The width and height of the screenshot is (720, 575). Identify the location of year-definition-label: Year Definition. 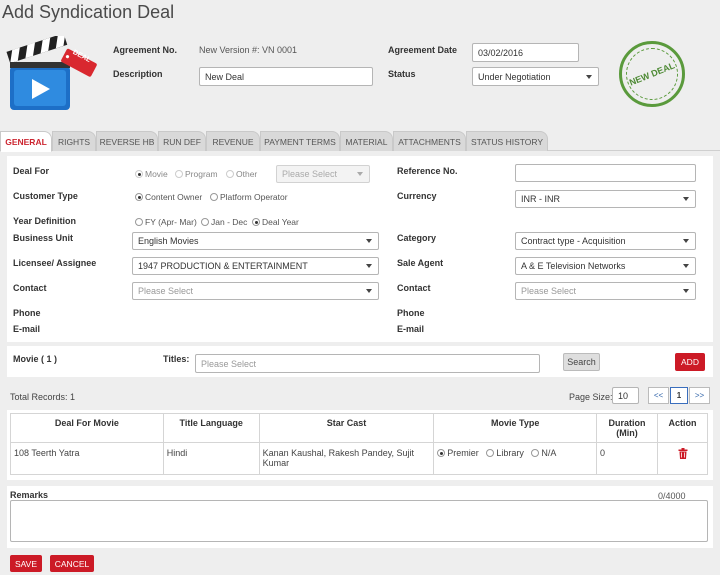
(45, 221).